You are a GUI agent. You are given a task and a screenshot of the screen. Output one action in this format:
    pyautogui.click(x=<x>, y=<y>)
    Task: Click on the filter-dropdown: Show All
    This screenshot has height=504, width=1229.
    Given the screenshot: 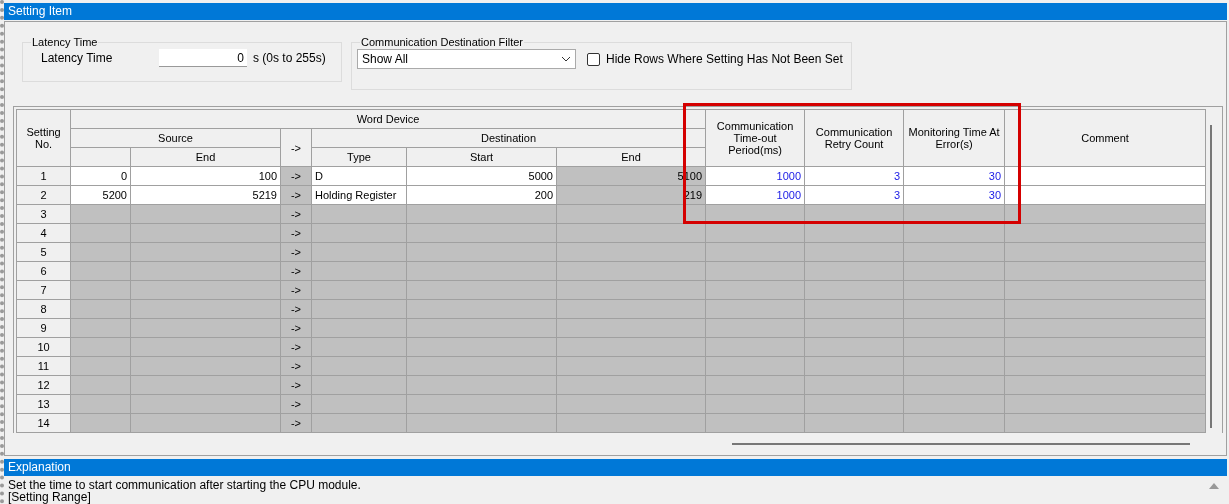 What is the action you would take?
    pyautogui.click(x=466, y=59)
    